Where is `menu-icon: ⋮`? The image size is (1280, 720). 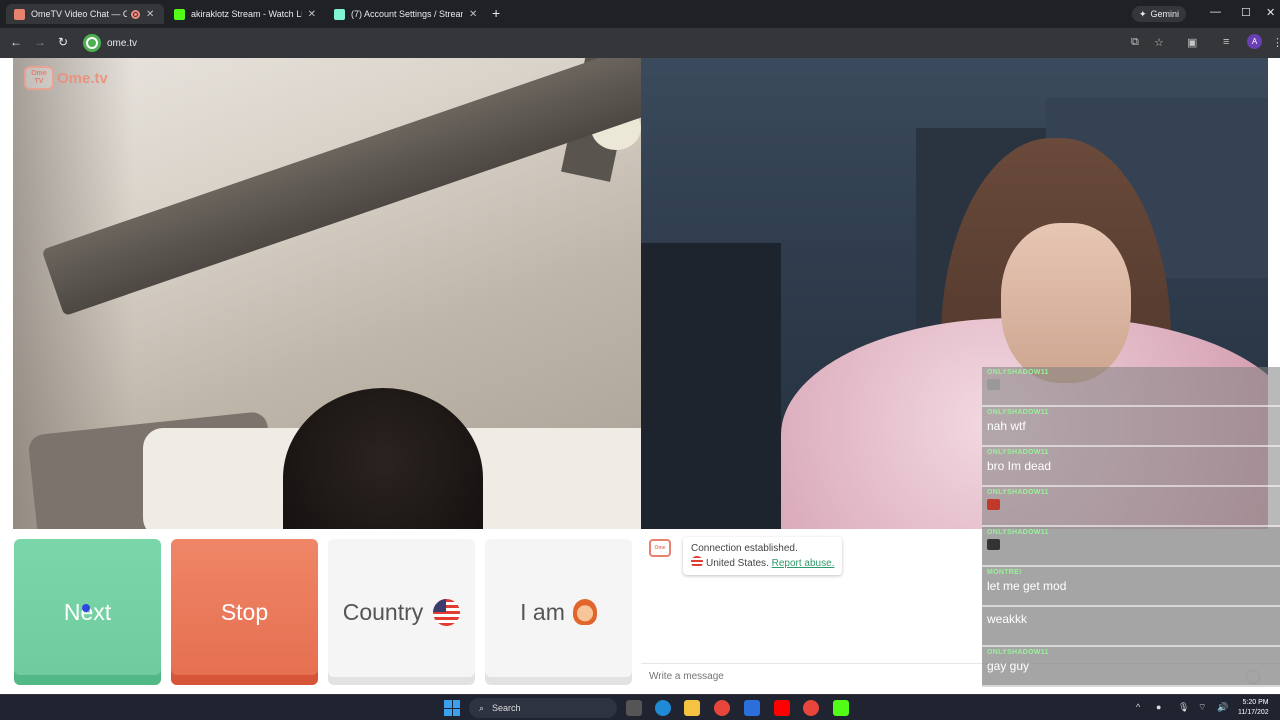 menu-icon: ⋮ is located at coordinates (1276, 42).